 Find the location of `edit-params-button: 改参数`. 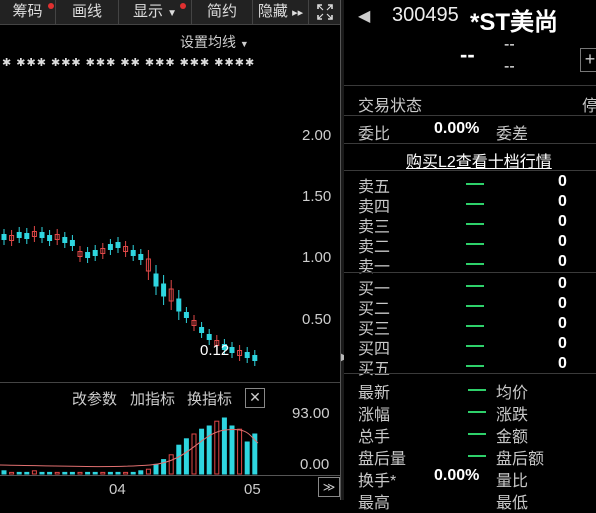

edit-params-button: 改参数 is located at coordinates (94, 398).